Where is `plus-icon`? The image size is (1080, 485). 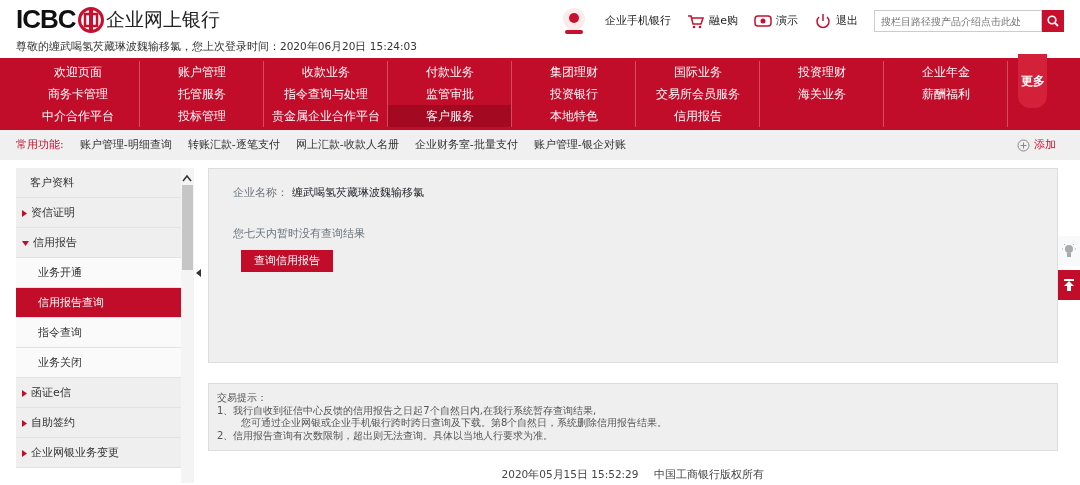
plus-icon is located at coordinates (1023, 145).